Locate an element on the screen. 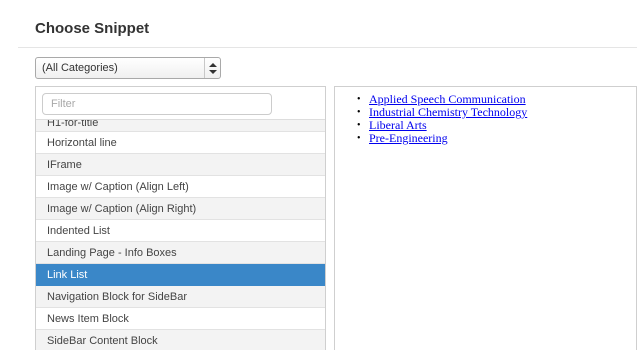  snippet-list-item: Landing Page - Info Boxes is located at coordinates (180, 253).